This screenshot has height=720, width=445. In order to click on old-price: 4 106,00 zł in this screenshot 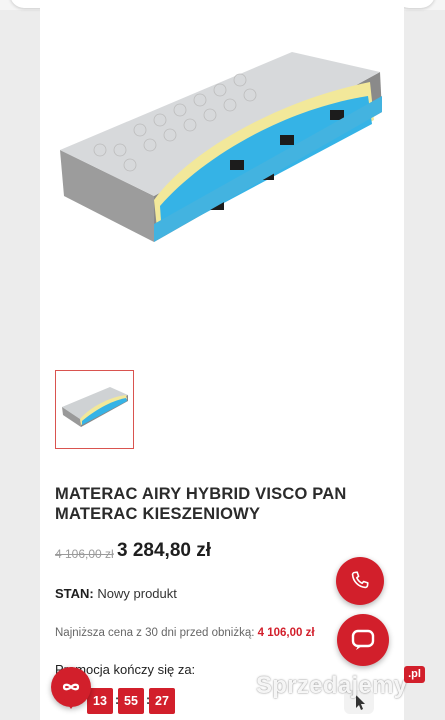, I will do `click(84, 554)`.